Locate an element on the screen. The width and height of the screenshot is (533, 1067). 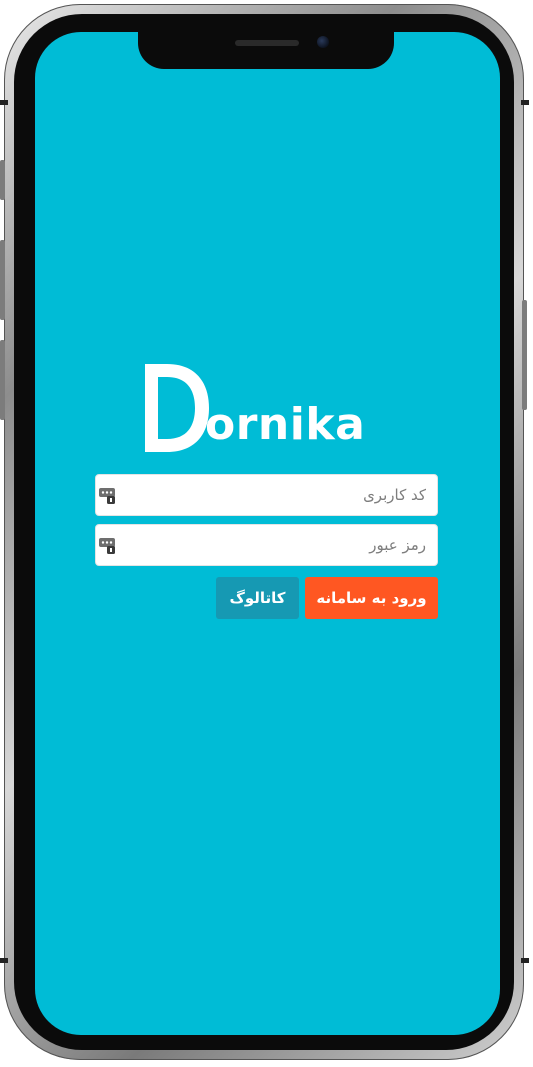
dornika-logo: ornika is located at coordinates (270, 410).